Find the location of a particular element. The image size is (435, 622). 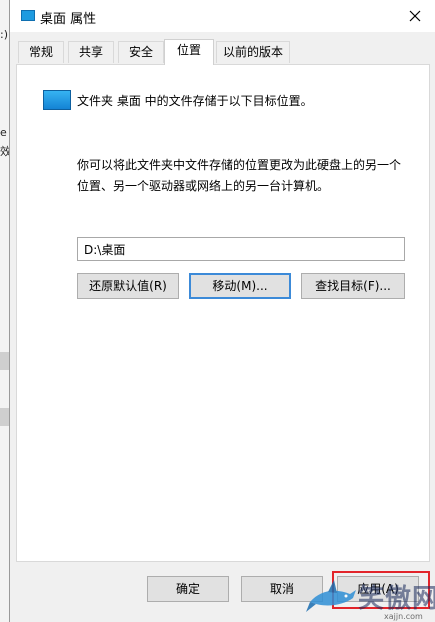

tab-sharing: 共享 is located at coordinates (91, 52).